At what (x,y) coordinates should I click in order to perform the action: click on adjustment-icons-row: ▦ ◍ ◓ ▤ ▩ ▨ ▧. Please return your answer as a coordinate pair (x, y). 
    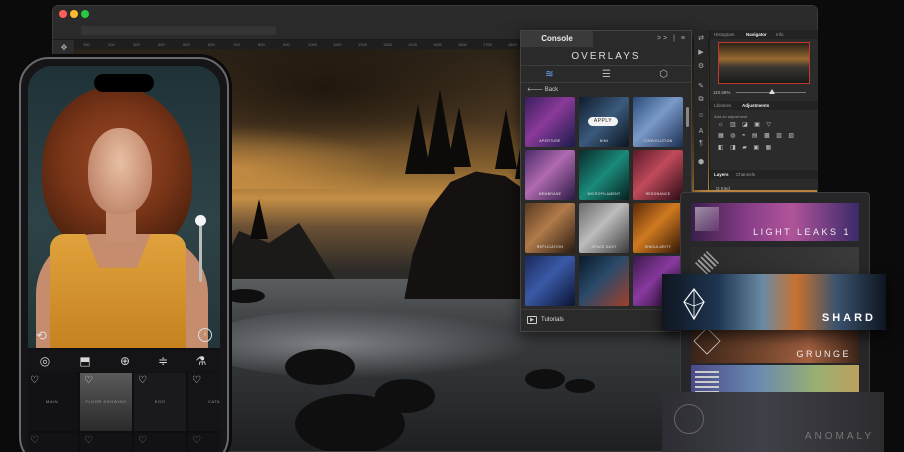
    Looking at the image, I should click on (757, 135).